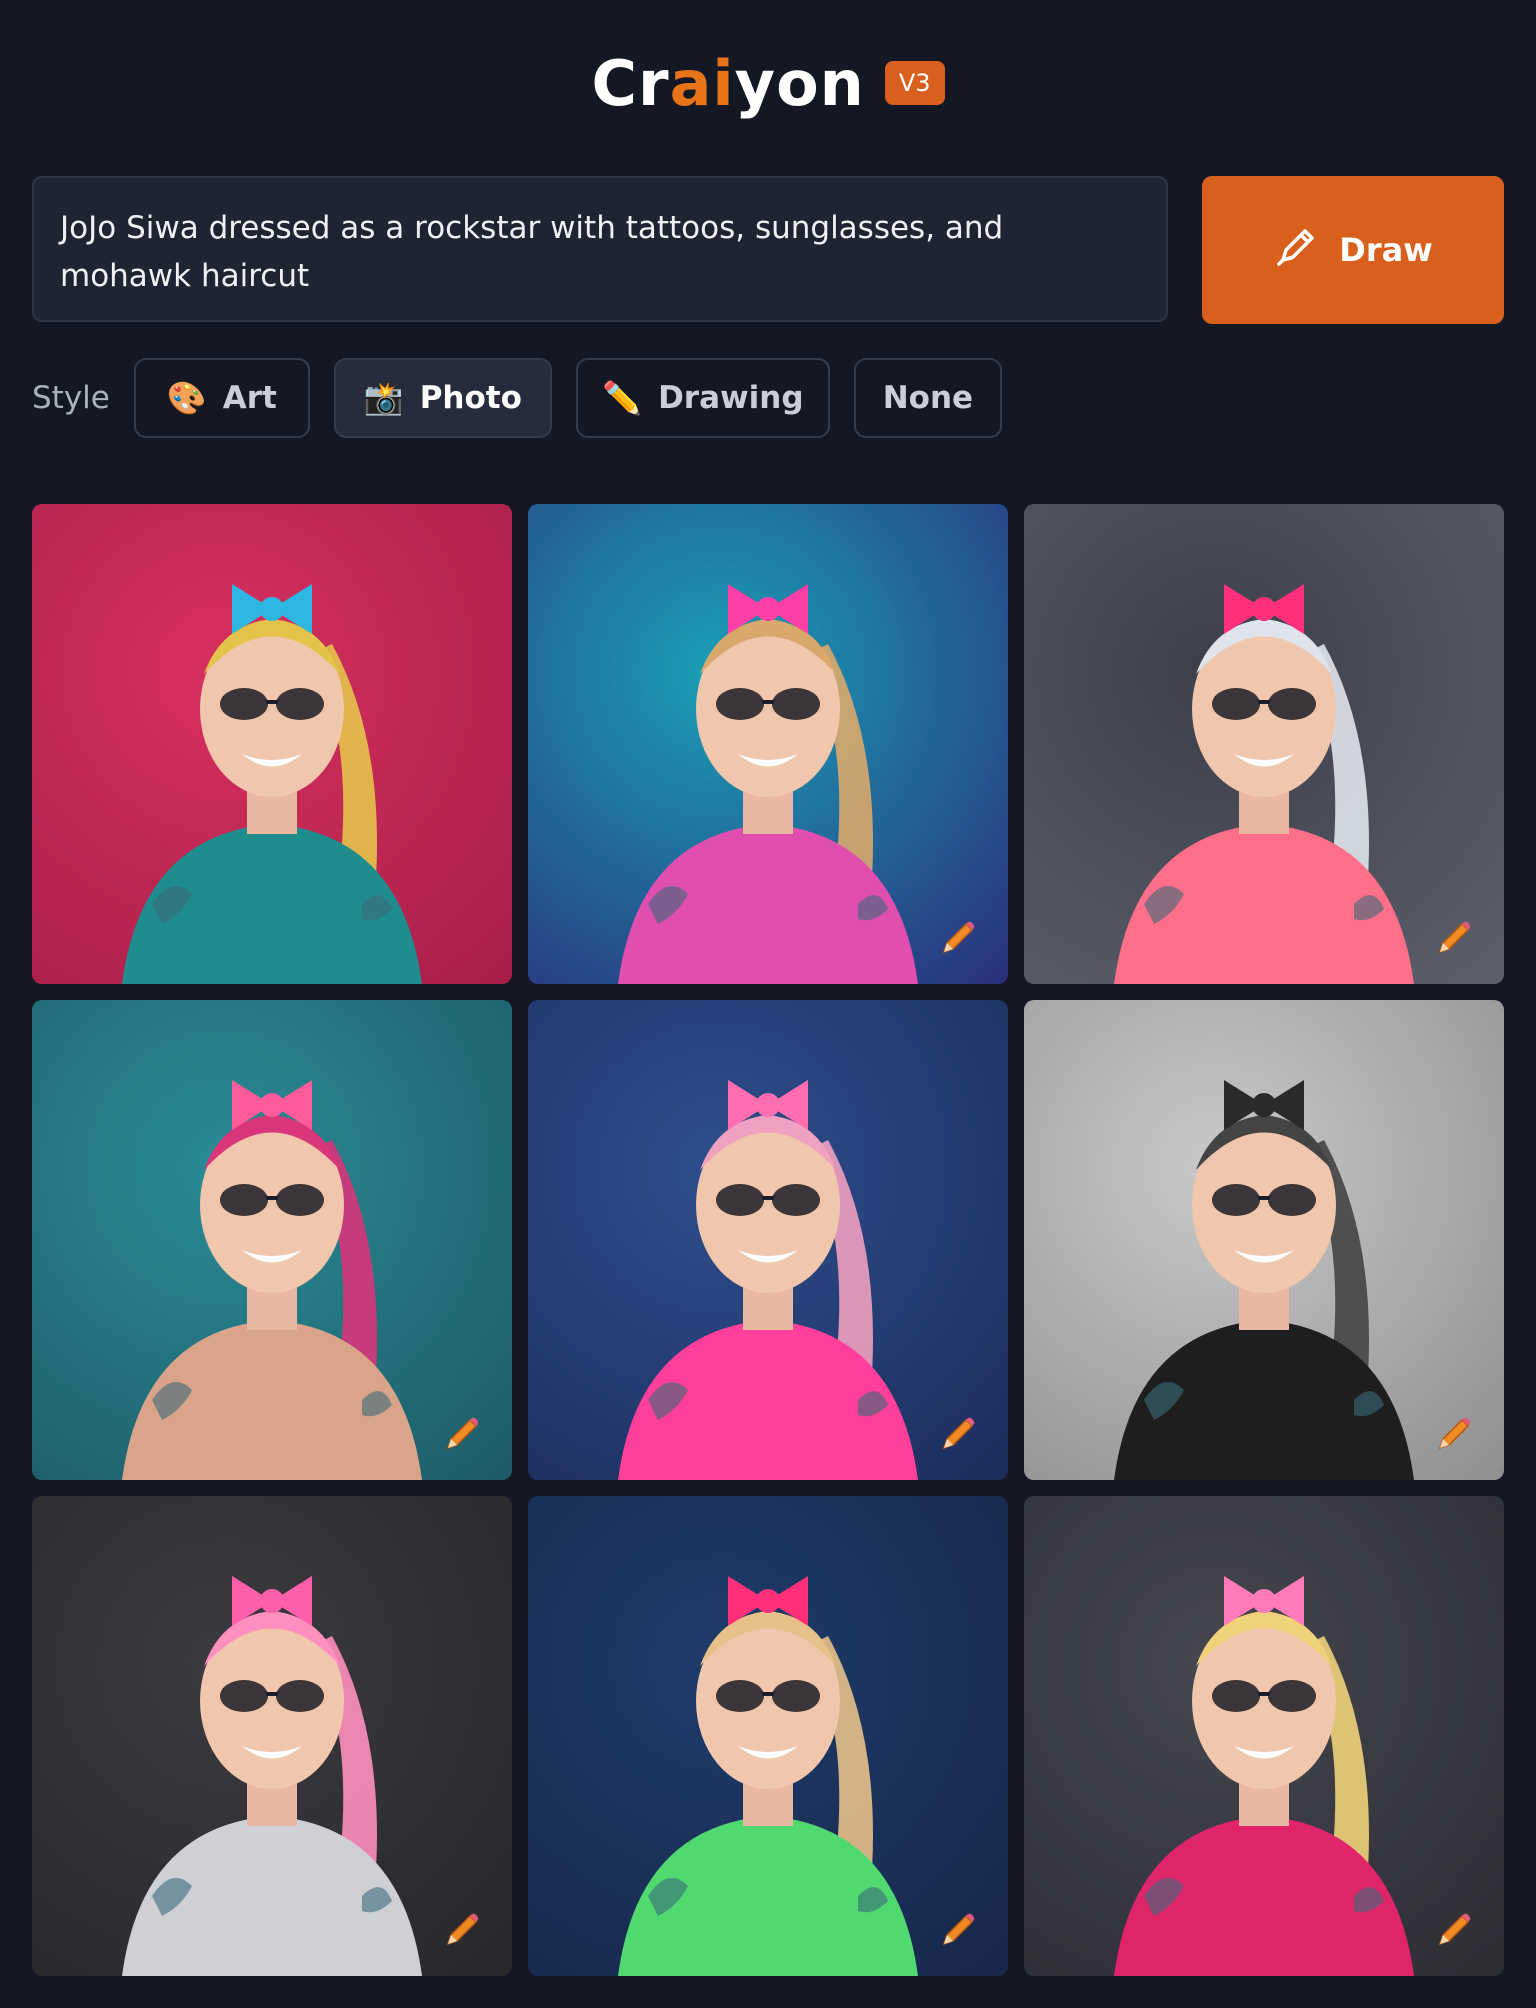  What do you see at coordinates (630, 83) in the screenshot?
I see `logo-text-part: Cr` at bounding box center [630, 83].